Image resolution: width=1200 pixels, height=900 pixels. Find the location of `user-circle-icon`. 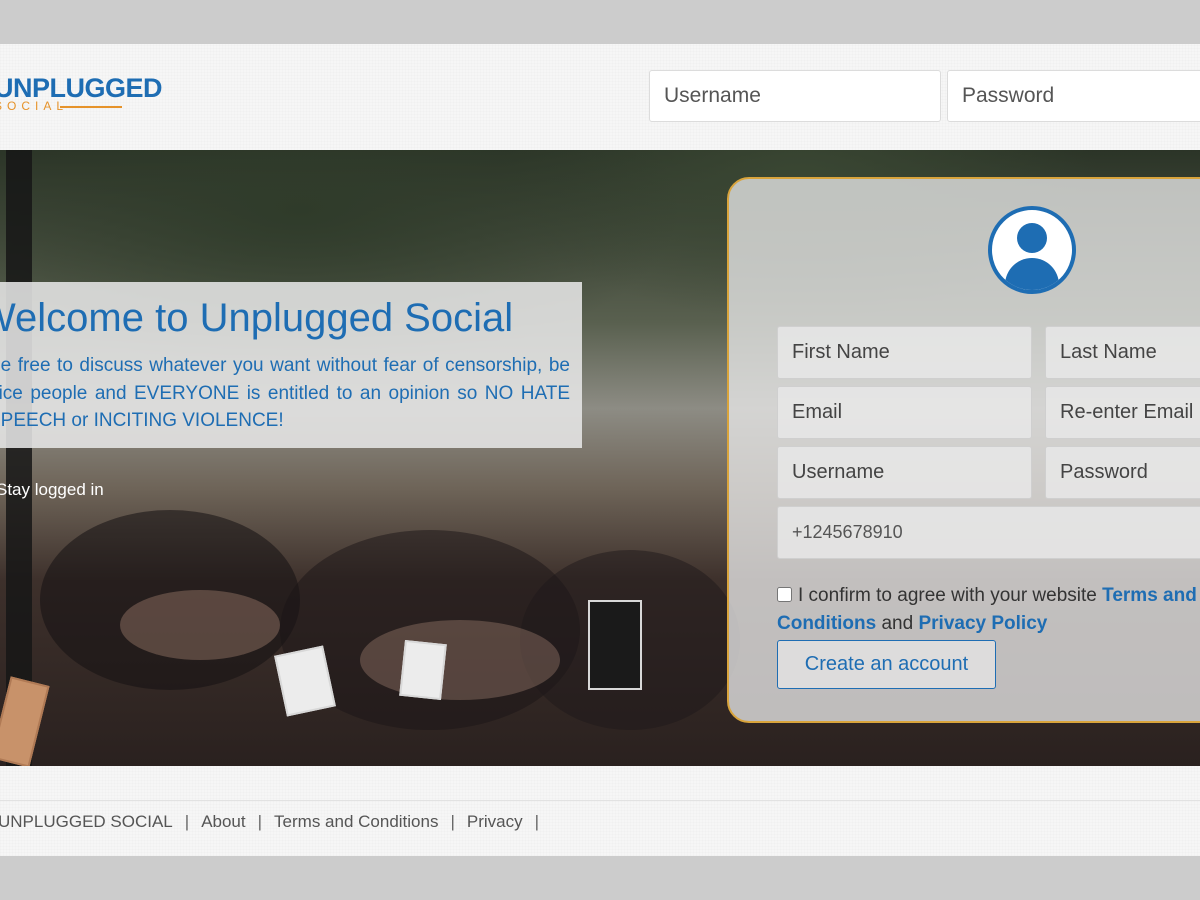

user-circle-icon is located at coordinates (1032, 250).